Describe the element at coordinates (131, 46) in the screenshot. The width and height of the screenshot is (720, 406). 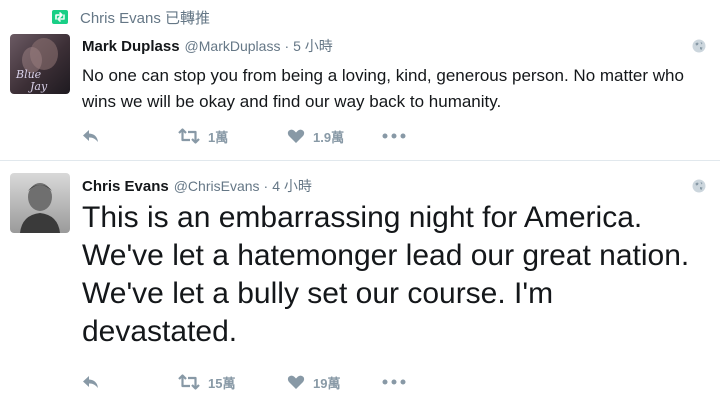
I see `fullname: Mark Duplass` at that location.